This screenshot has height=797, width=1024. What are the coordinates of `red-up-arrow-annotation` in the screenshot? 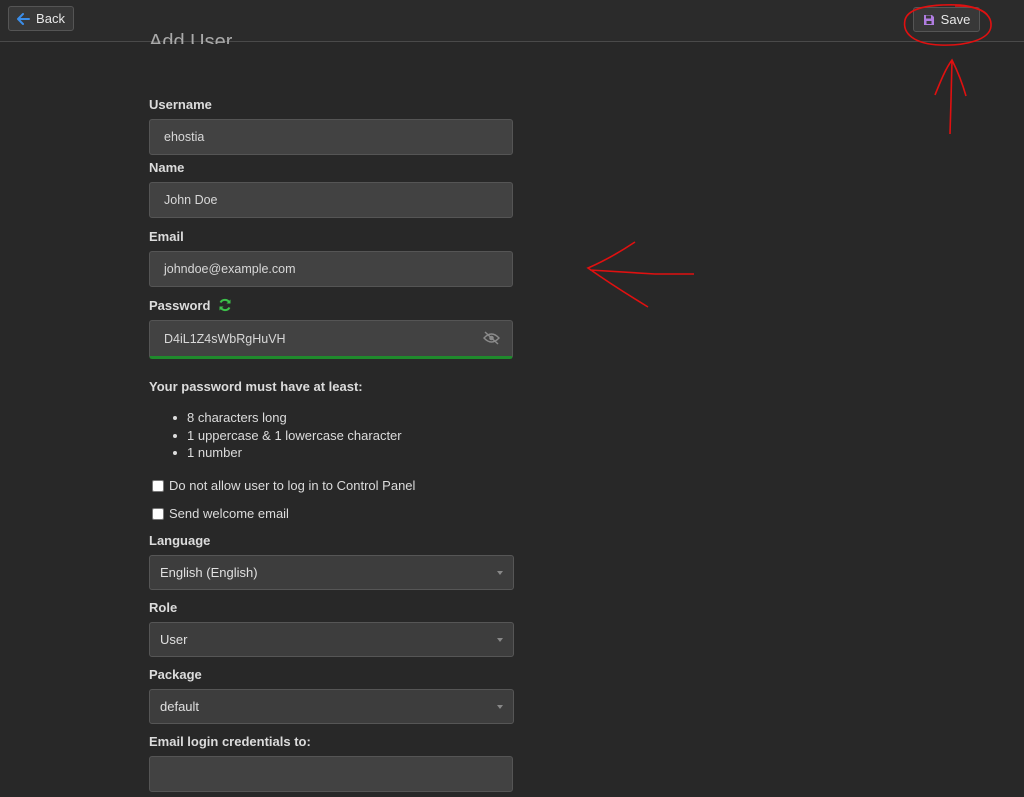 It's located at (950, 96).